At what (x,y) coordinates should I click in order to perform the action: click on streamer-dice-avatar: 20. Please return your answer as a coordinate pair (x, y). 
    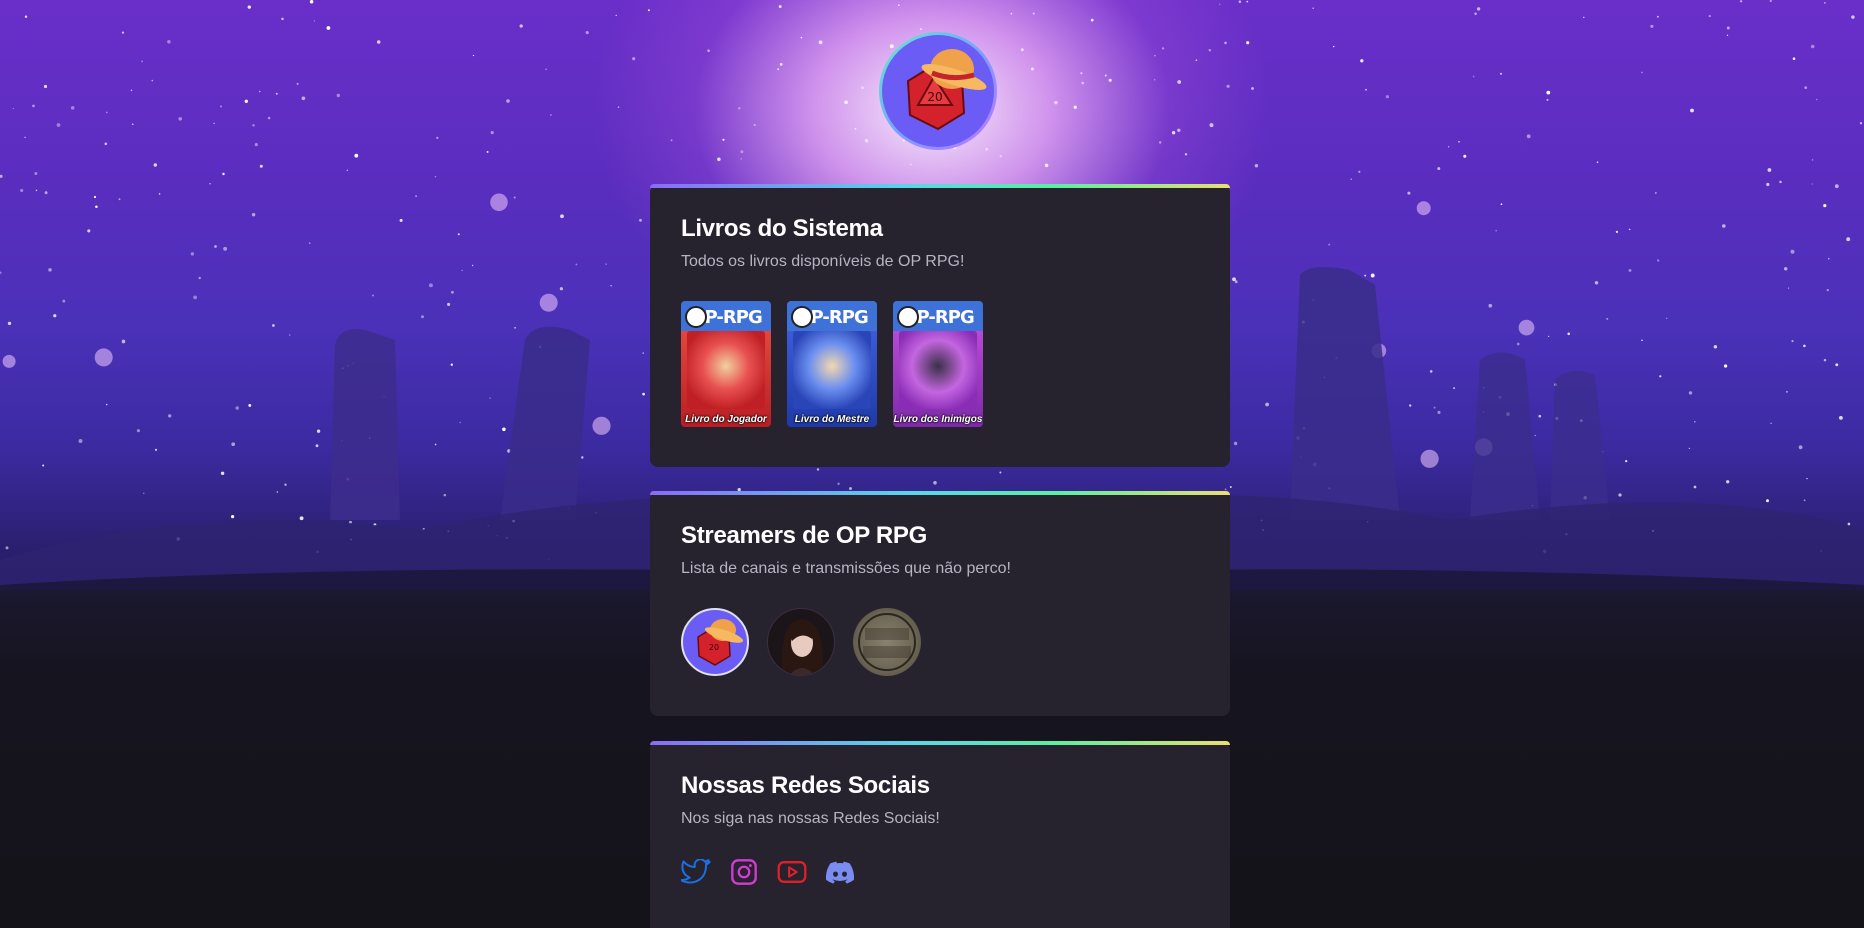
    Looking at the image, I should click on (715, 642).